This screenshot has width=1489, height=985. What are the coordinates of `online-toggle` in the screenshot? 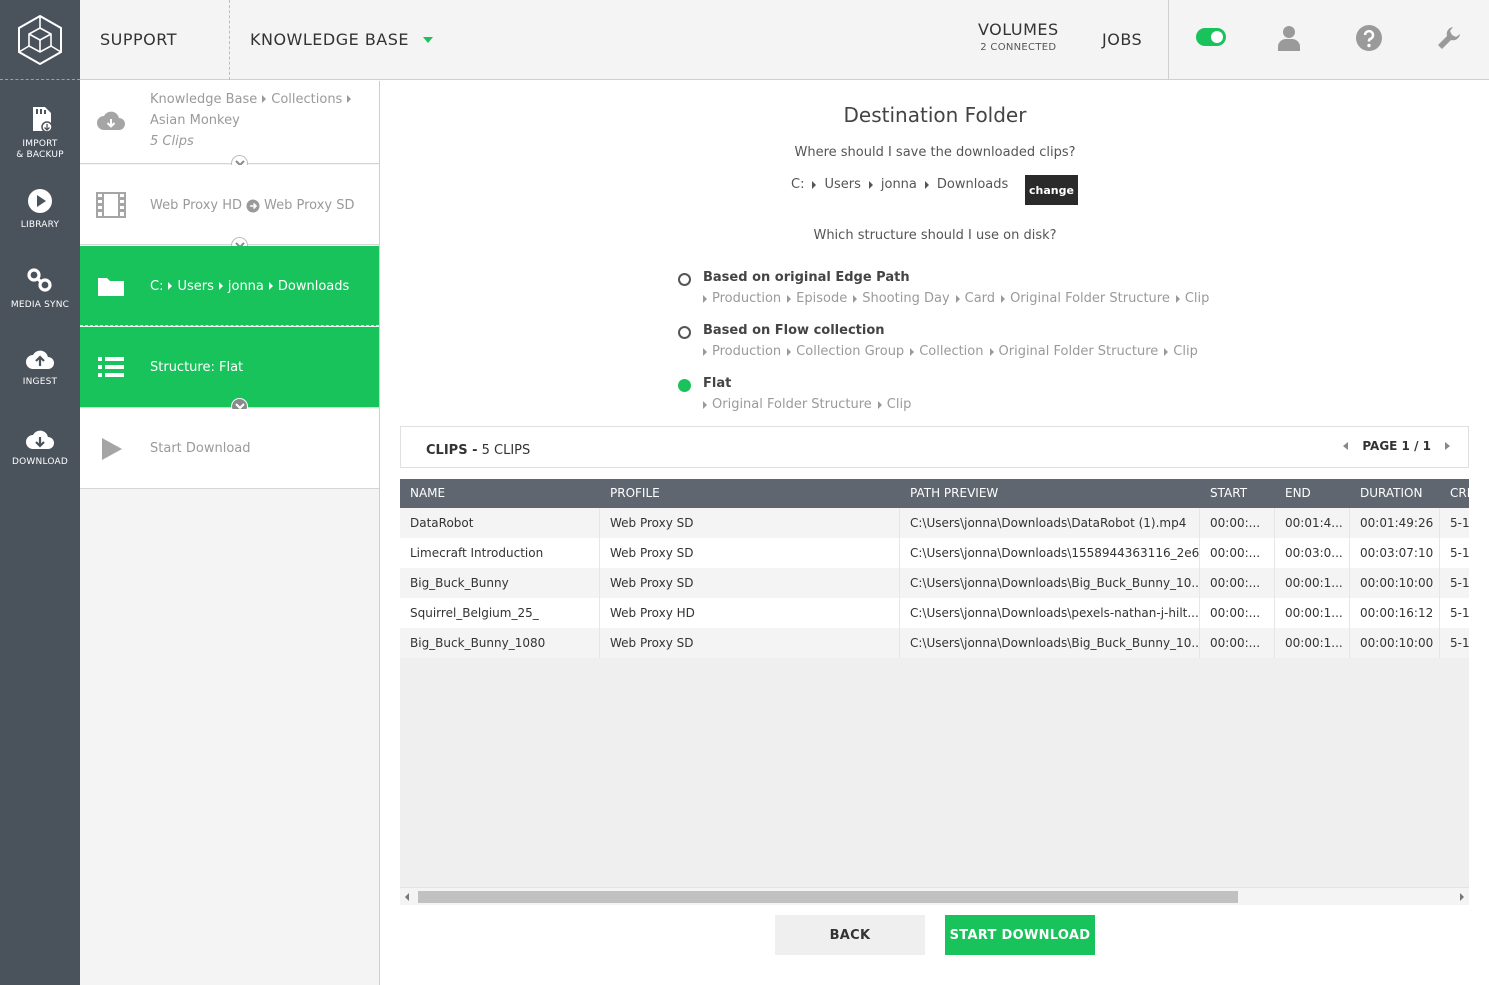 It's located at (1211, 37).